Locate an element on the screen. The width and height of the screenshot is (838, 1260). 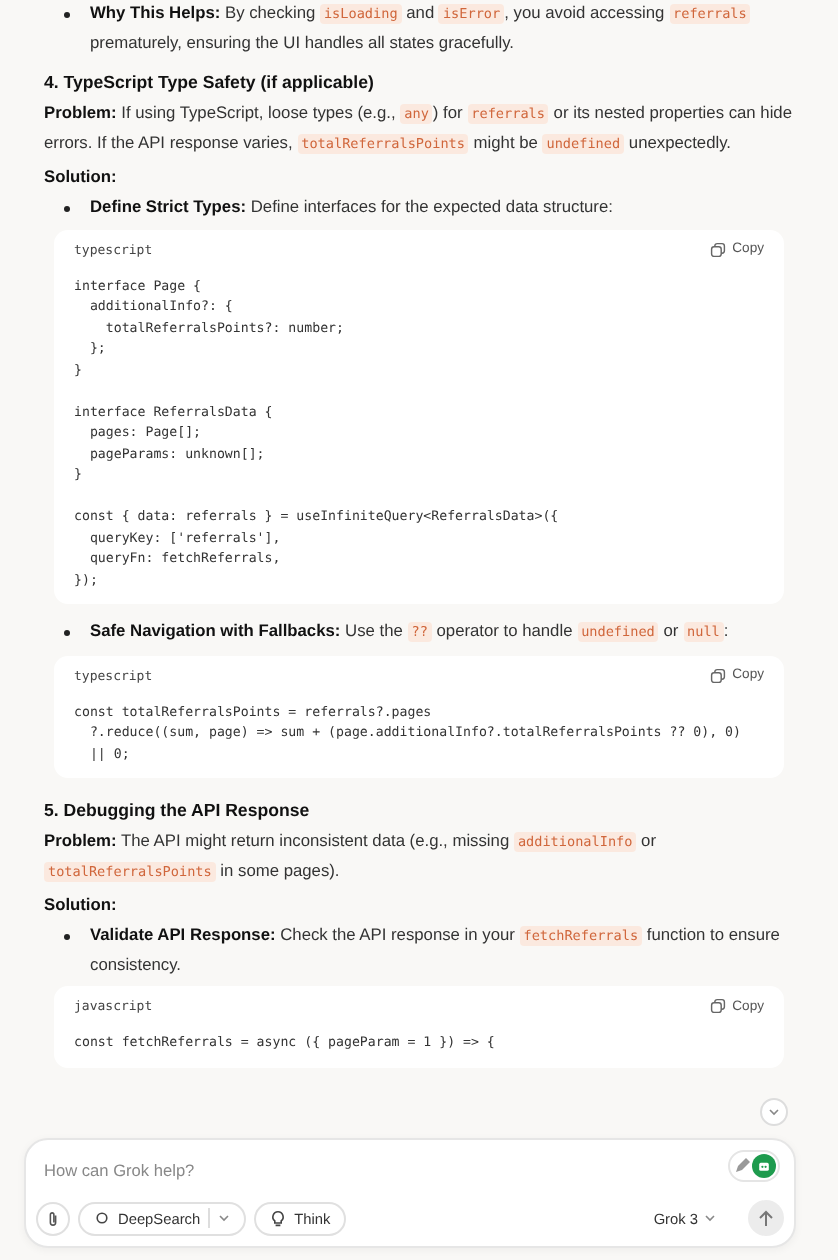
section-heading: 4. TypeScript Type Safety (if applicable) is located at coordinates (210, 82).